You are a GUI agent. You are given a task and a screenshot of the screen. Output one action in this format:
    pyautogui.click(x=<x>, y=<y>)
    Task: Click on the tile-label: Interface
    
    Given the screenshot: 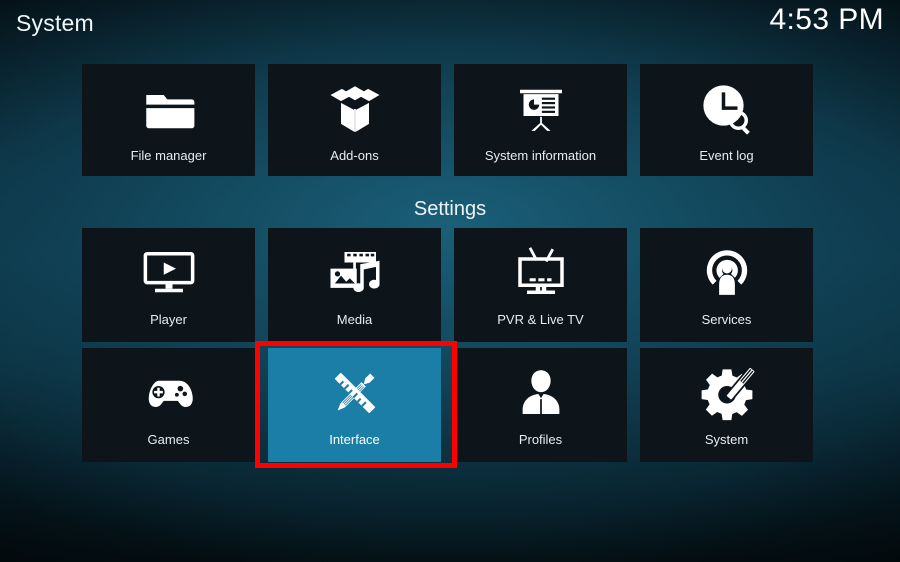 What is the action you would take?
    pyautogui.click(x=354, y=439)
    